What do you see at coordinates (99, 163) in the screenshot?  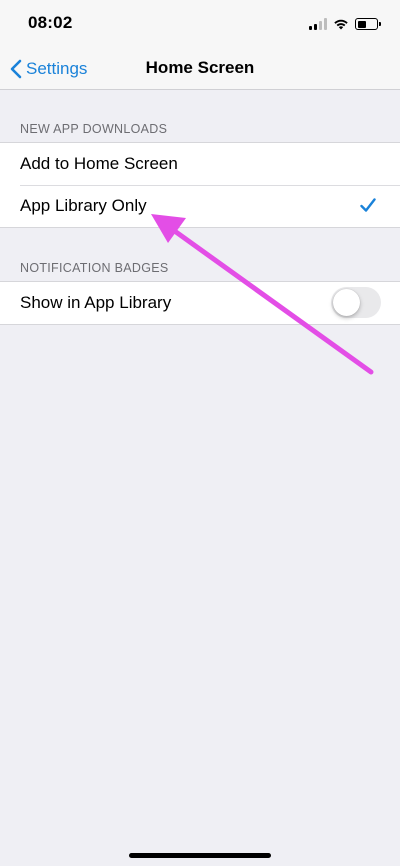 I see `option-label: Add to Home Screen` at bounding box center [99, 163].